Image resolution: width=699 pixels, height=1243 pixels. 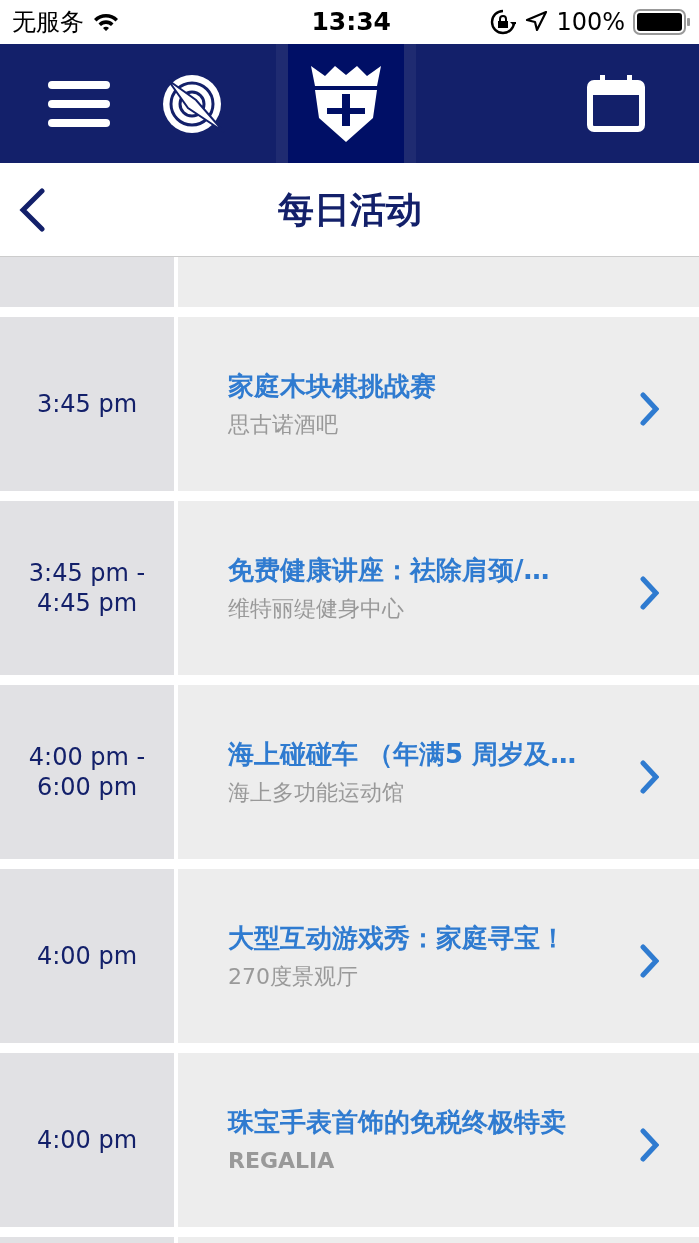 I want to click on battery-percentage: 100%, so click(x=590, y=22).